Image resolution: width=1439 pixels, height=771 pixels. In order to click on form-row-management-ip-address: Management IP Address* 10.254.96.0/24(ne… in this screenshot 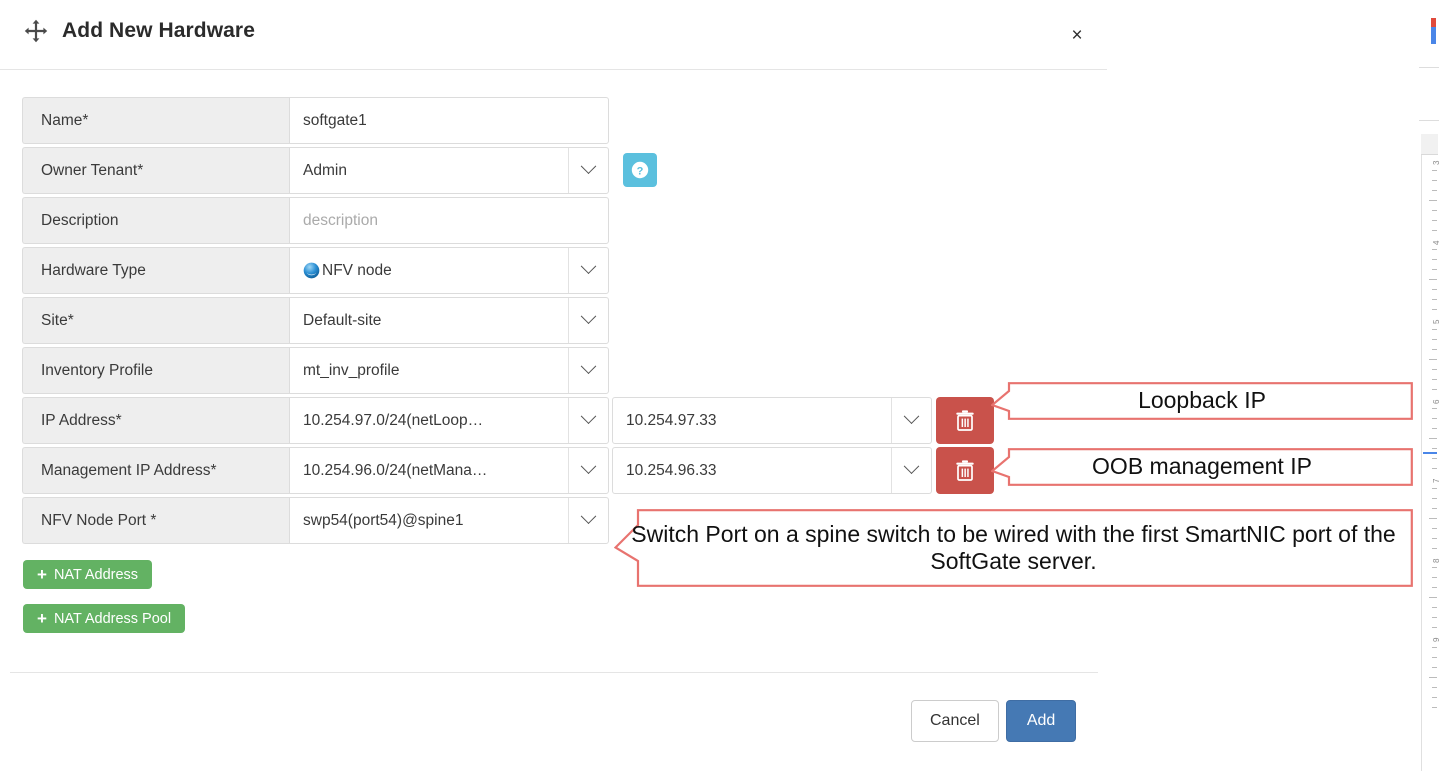, I will do `click(512, 470)`.